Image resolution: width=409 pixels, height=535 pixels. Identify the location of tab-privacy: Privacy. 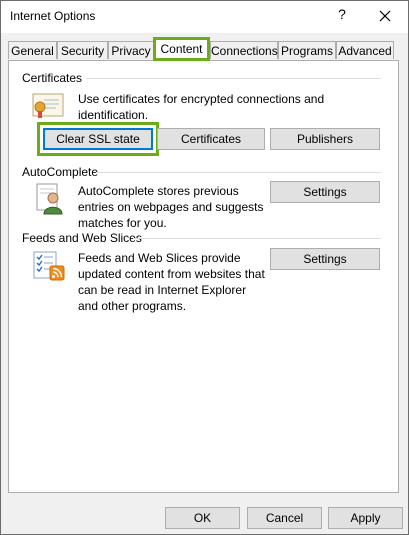
(131, 50).